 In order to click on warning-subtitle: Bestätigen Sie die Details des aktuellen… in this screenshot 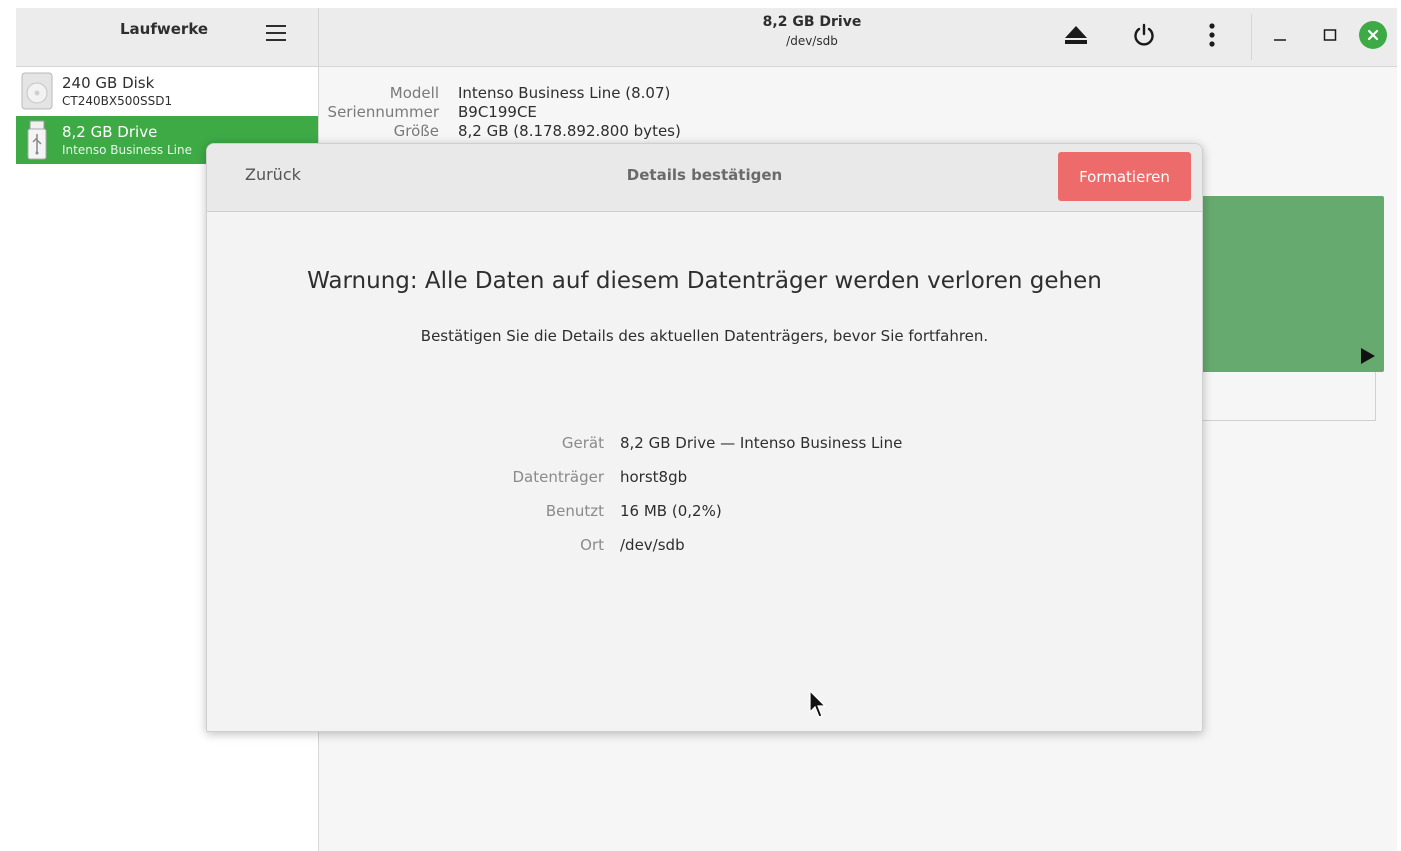, I will do `click(704, 336)`.